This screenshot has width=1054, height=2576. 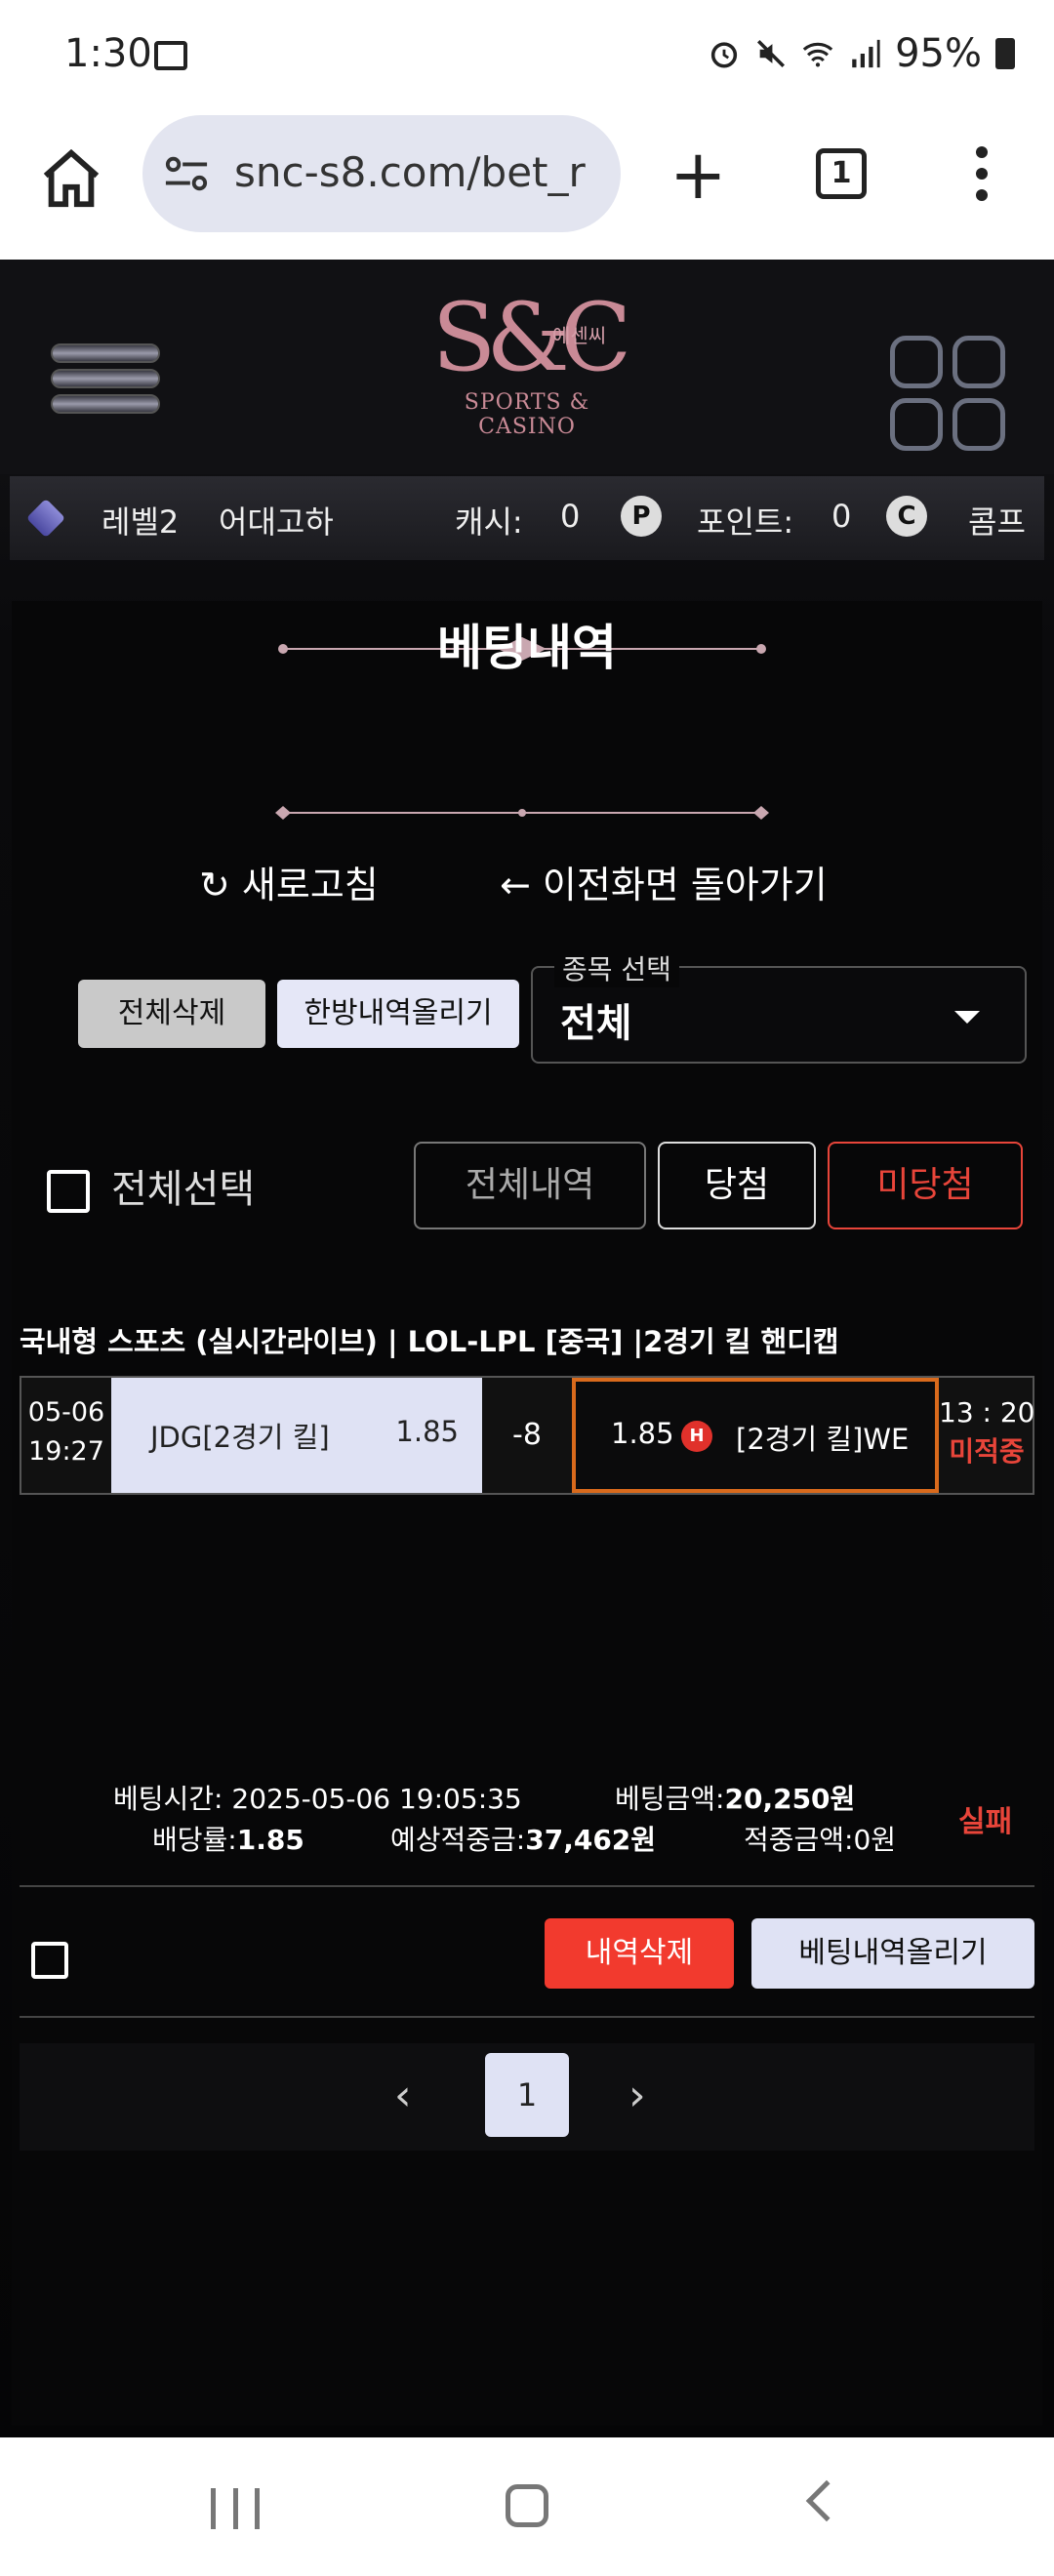 I want to click on address-bar: snc-s8.com/bet_r, so click(x=382, y=173).